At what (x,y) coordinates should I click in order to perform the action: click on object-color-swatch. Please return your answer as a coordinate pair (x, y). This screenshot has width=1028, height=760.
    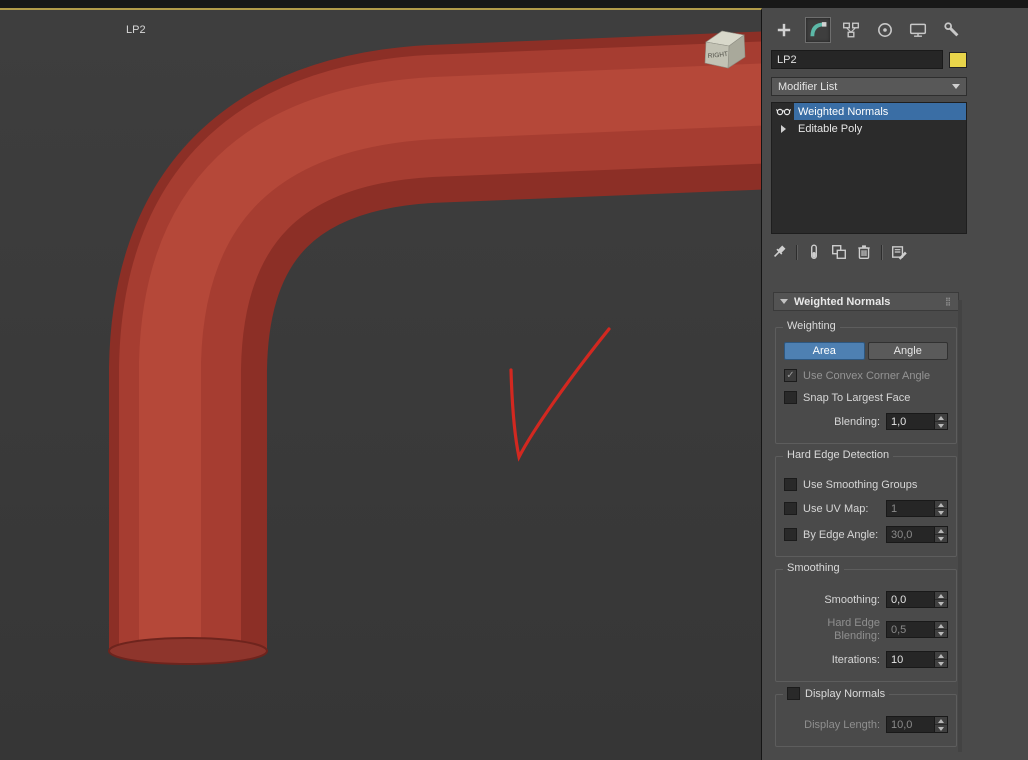
    Looking at the image, I should click on (958, 59).